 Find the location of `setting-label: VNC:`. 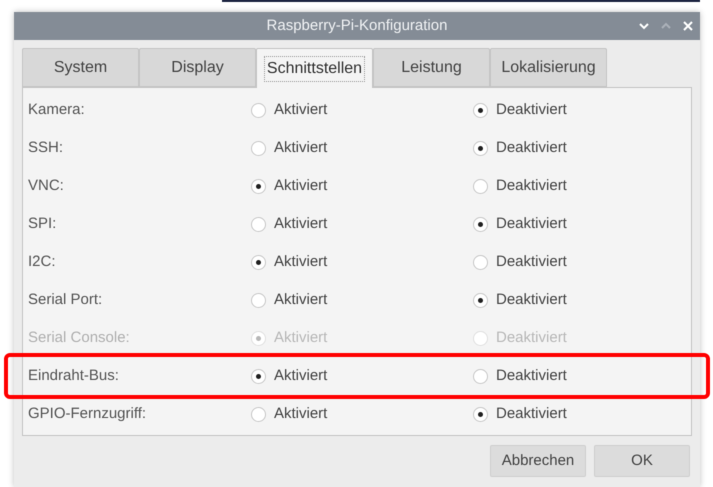

setting-label: VNC: is located at coordinates (46, 186).